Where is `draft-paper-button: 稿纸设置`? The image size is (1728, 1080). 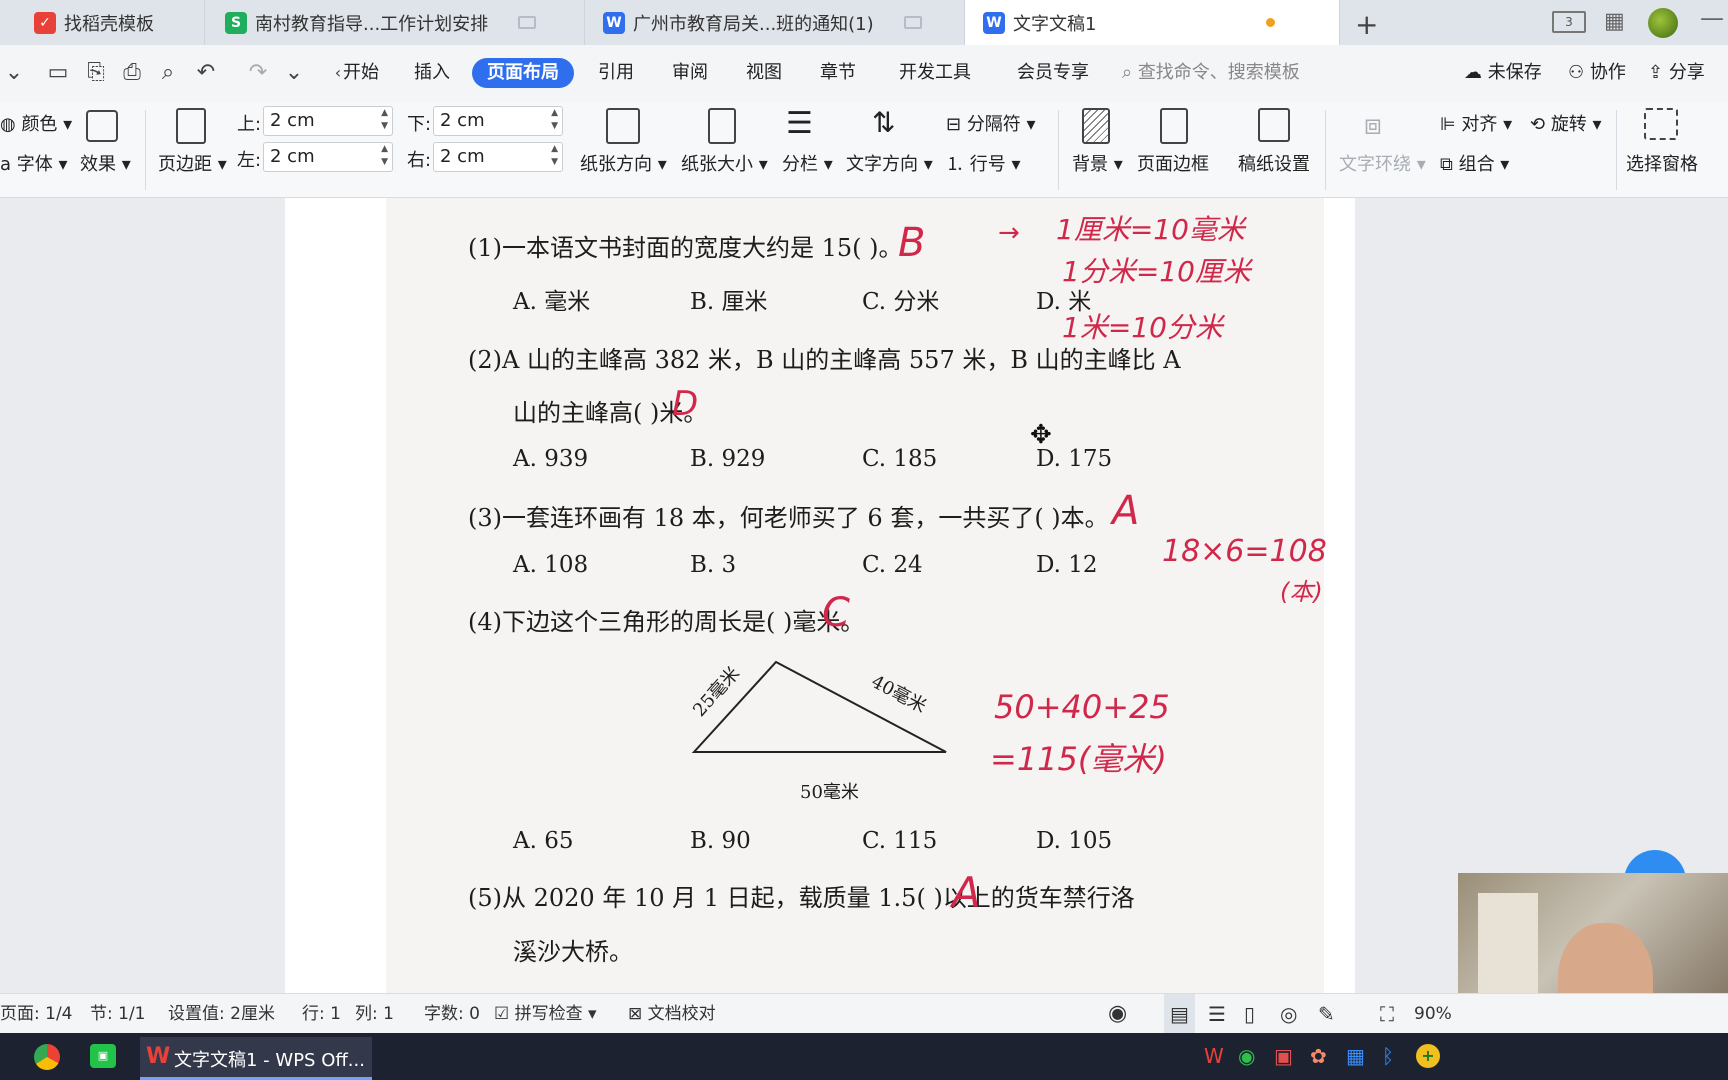 draft-paper-button: 稿纸设置 is located at coordinates (1274, 163).